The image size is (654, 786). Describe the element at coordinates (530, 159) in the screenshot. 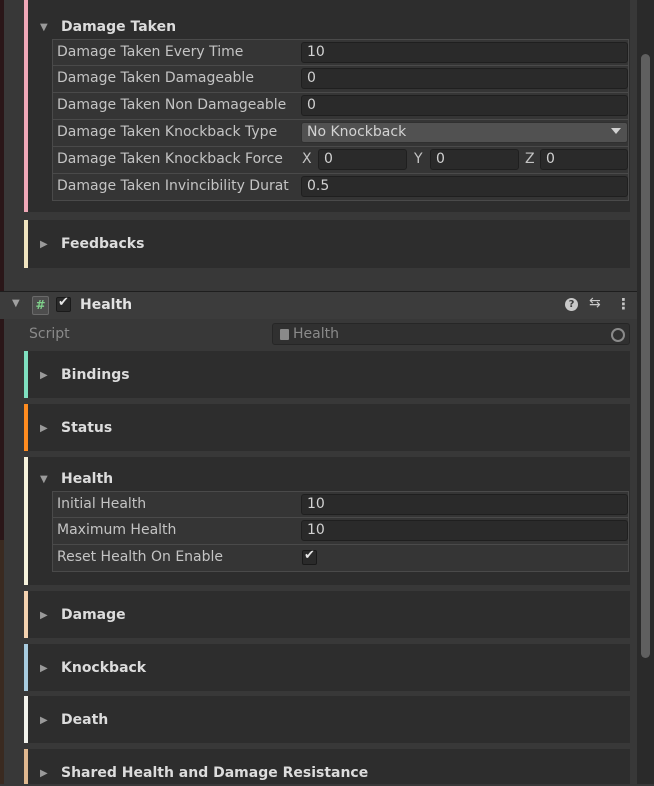

I see `z-axis-label: Z` at that location.